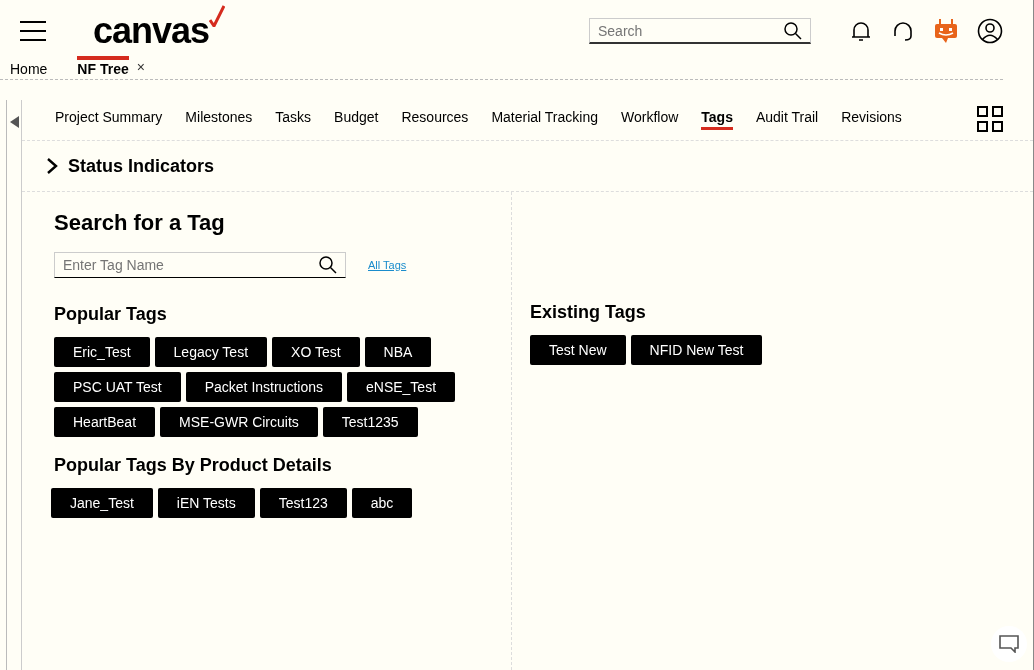  I want to click on tag-search-field: Enter Tag Name, so click(200, 265).